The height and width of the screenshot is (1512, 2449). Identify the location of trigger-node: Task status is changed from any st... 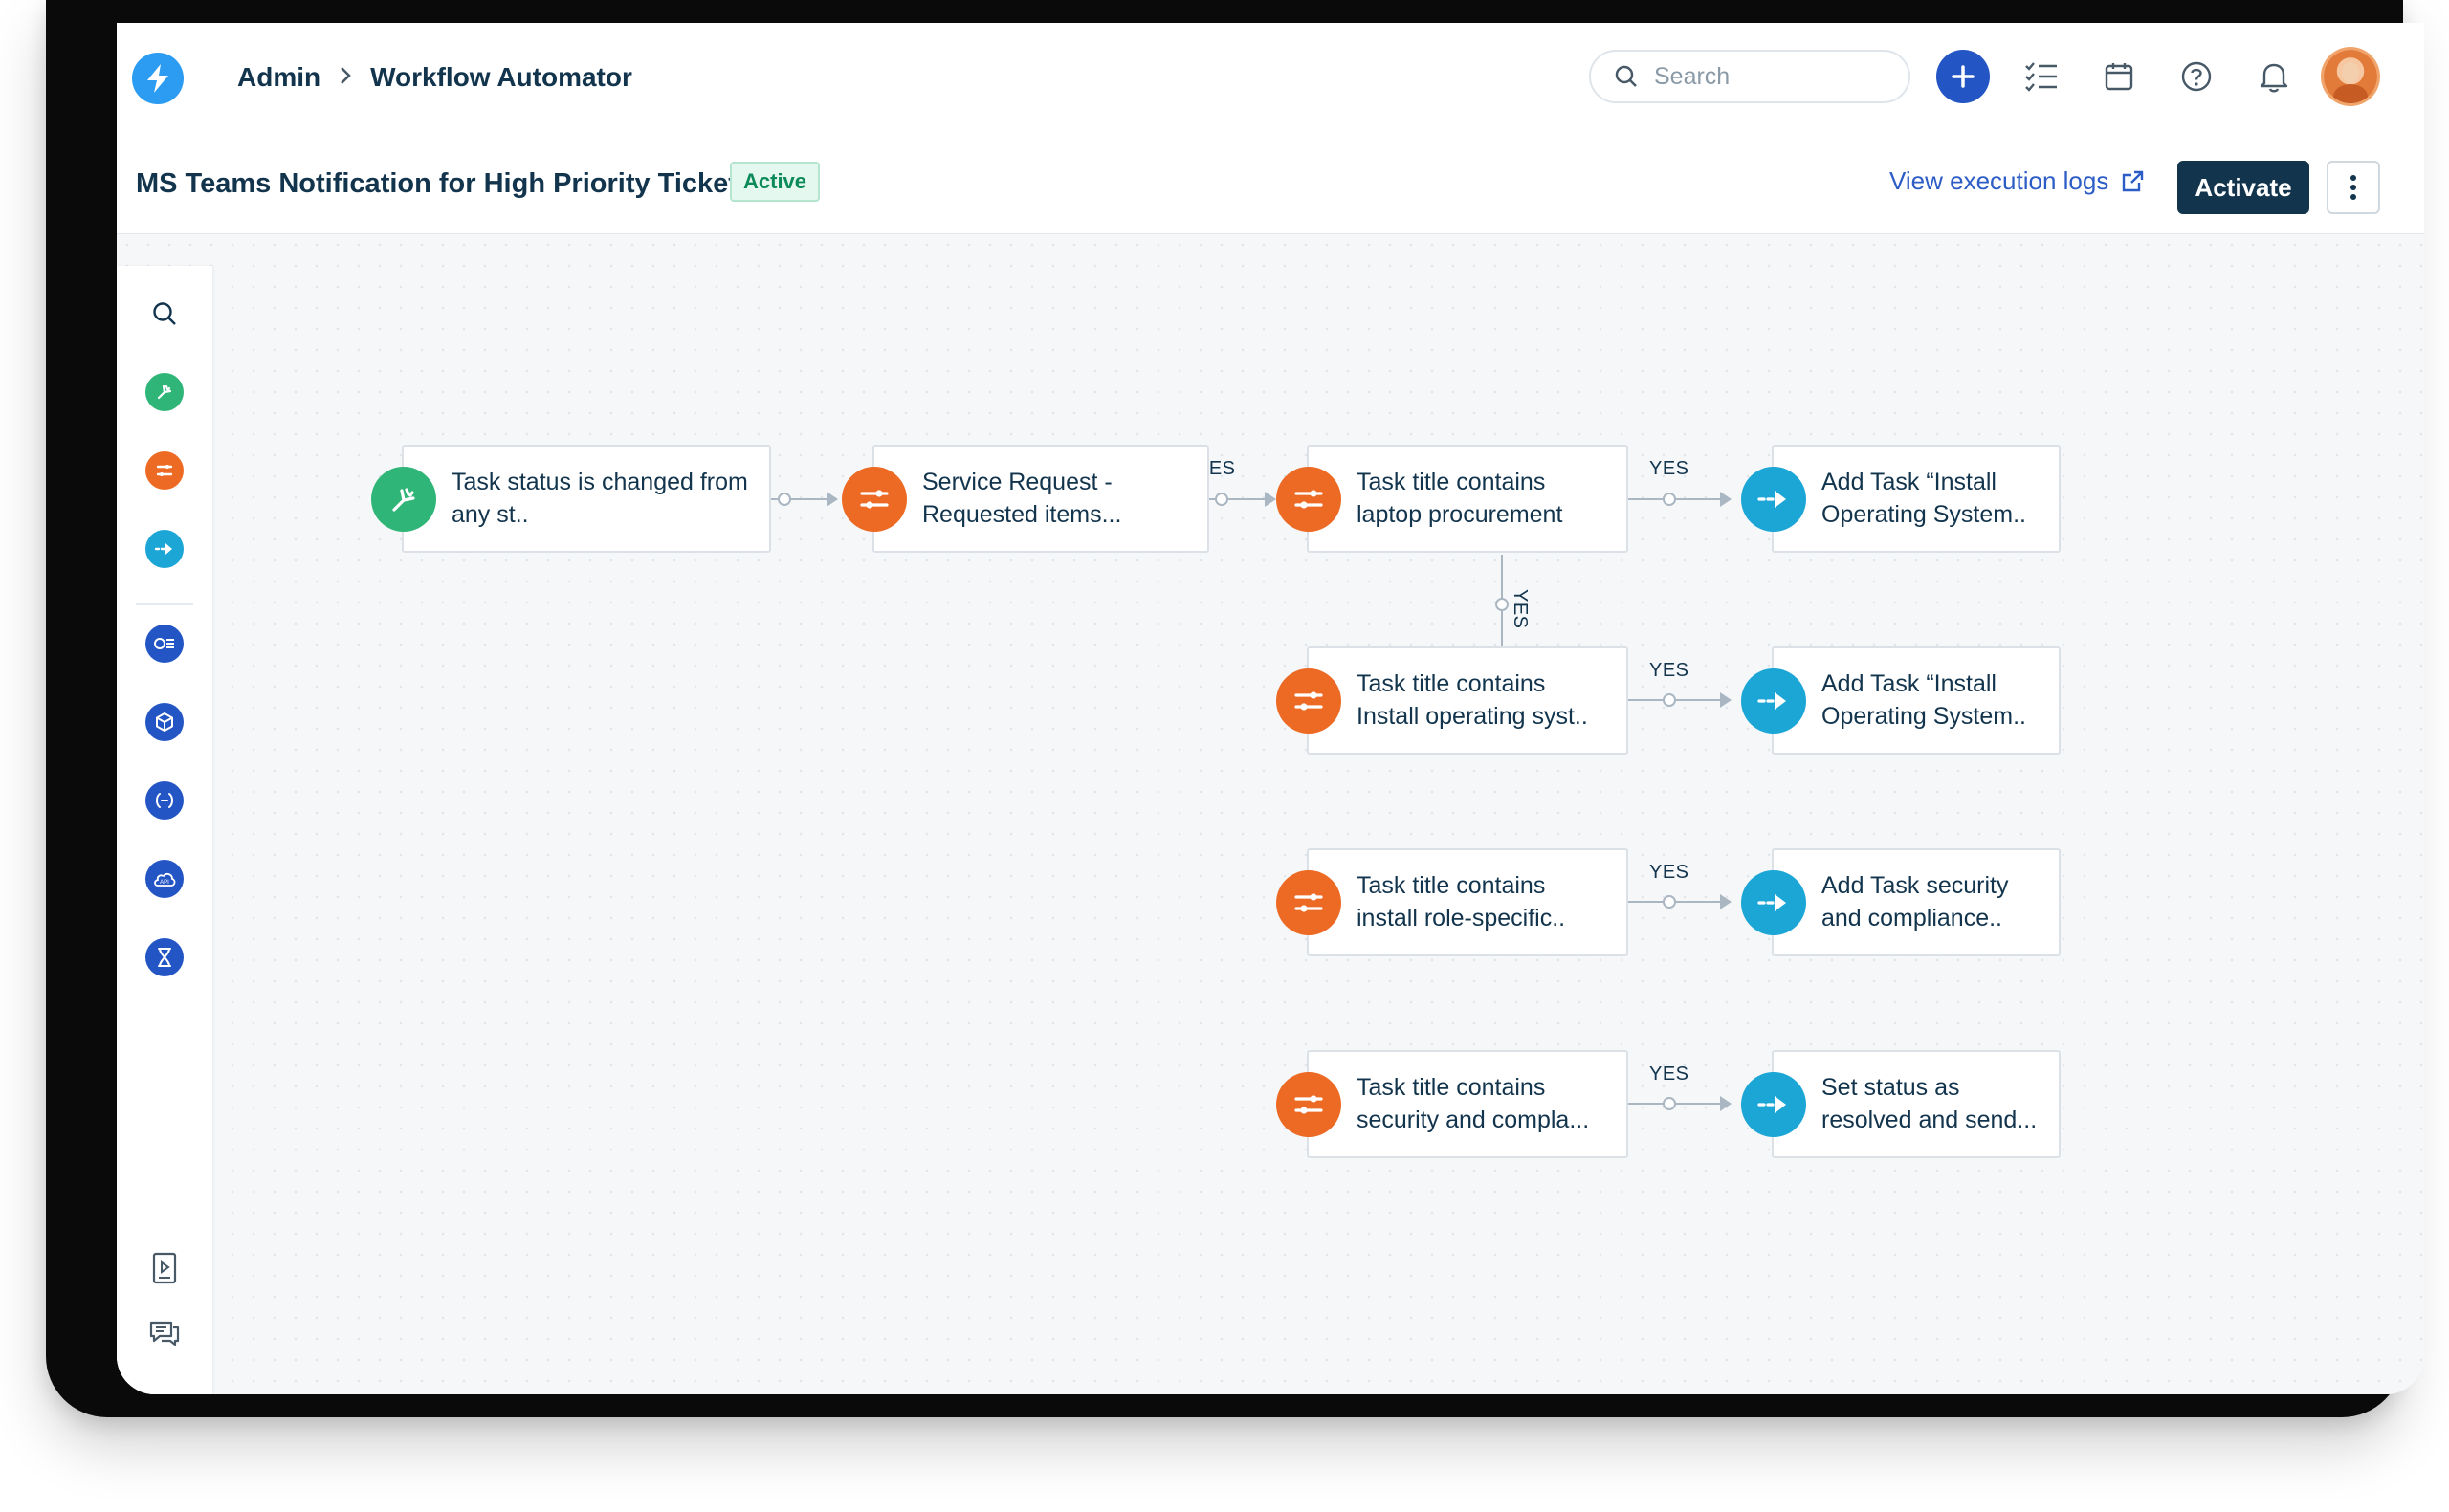
(571, 499).